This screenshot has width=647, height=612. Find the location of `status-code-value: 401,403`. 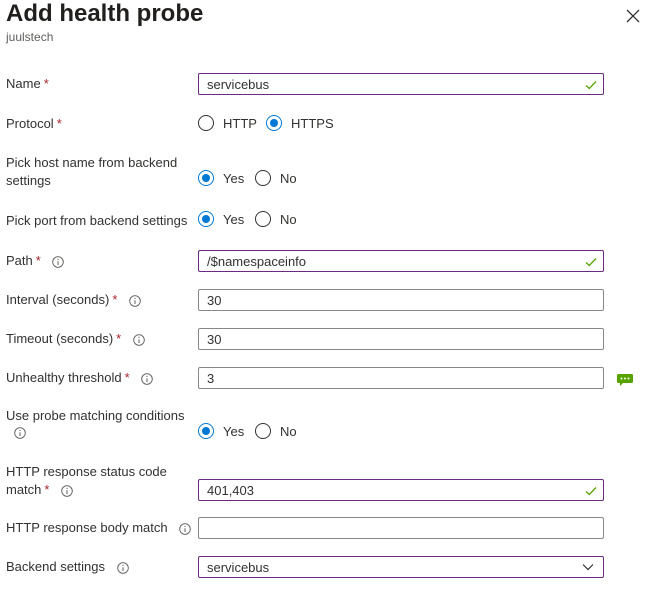

status-code-value: 401,403 is located at coordinates (230, 490).